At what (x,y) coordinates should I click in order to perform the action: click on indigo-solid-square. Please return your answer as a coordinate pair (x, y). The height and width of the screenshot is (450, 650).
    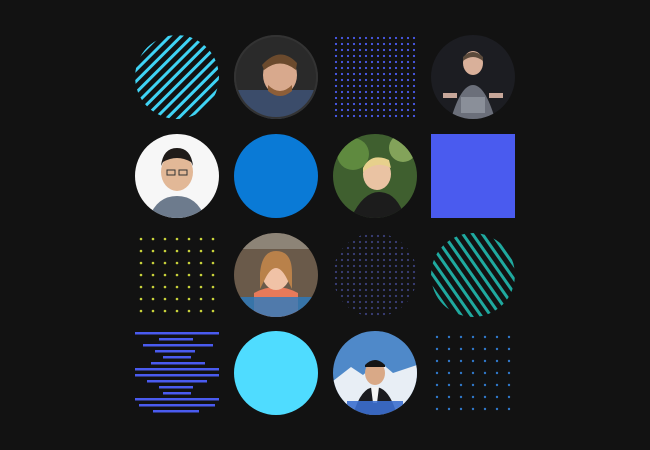
    Looking at the image, I should click on (473, 176).